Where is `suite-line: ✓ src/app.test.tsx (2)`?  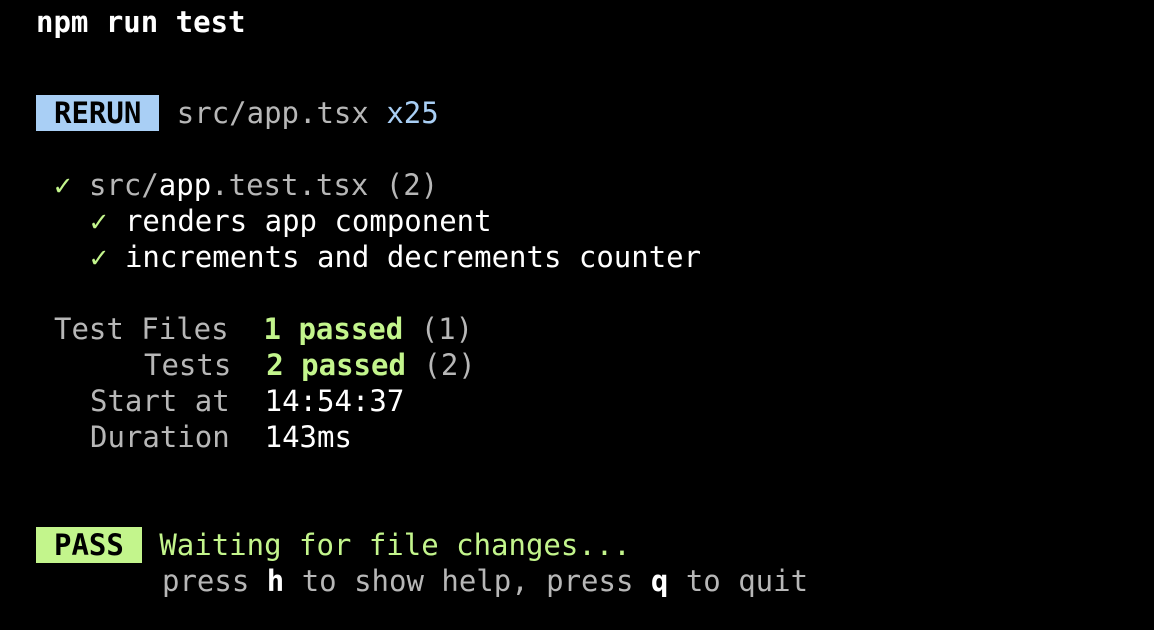
suite-line: ✓ src/app.test.tsx (2) is located at coordinates (246, 185).